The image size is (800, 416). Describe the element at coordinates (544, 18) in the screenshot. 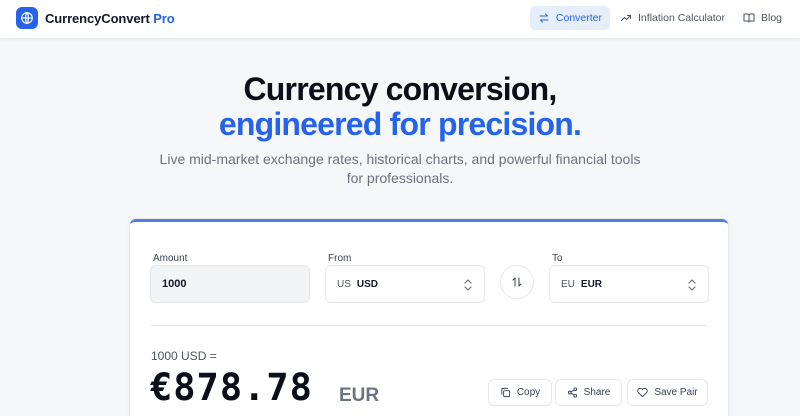

I see `swap-icon` at that location.